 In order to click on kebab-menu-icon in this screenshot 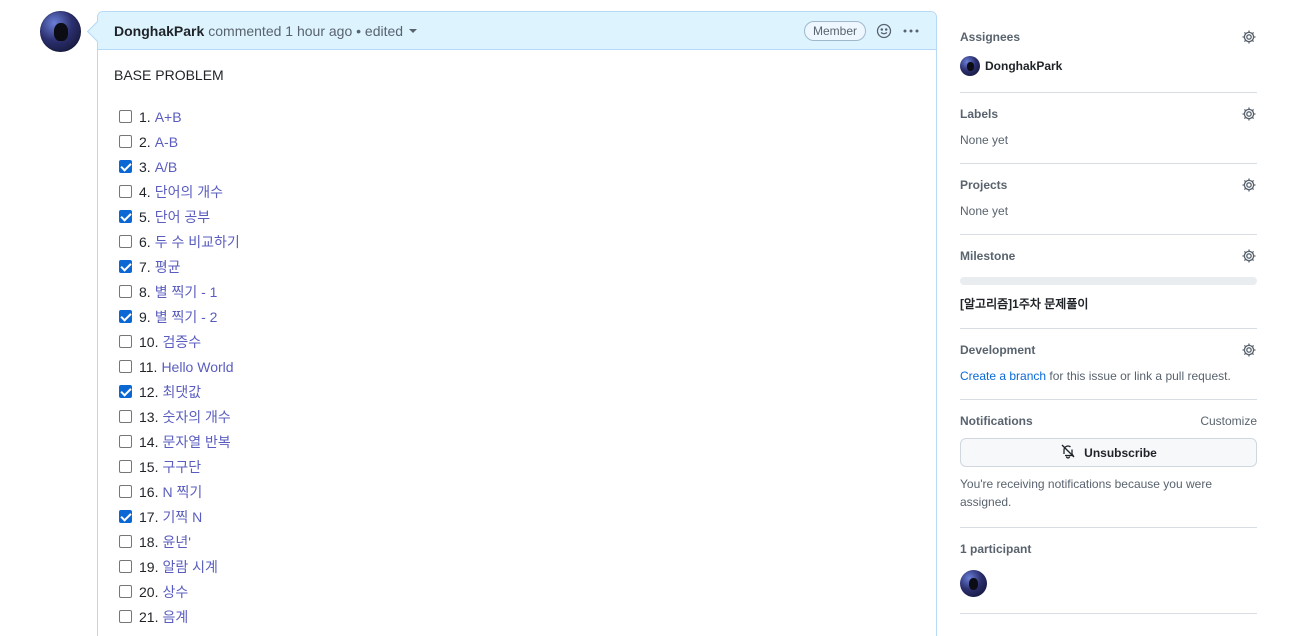, I will do `click(911, 31)`.